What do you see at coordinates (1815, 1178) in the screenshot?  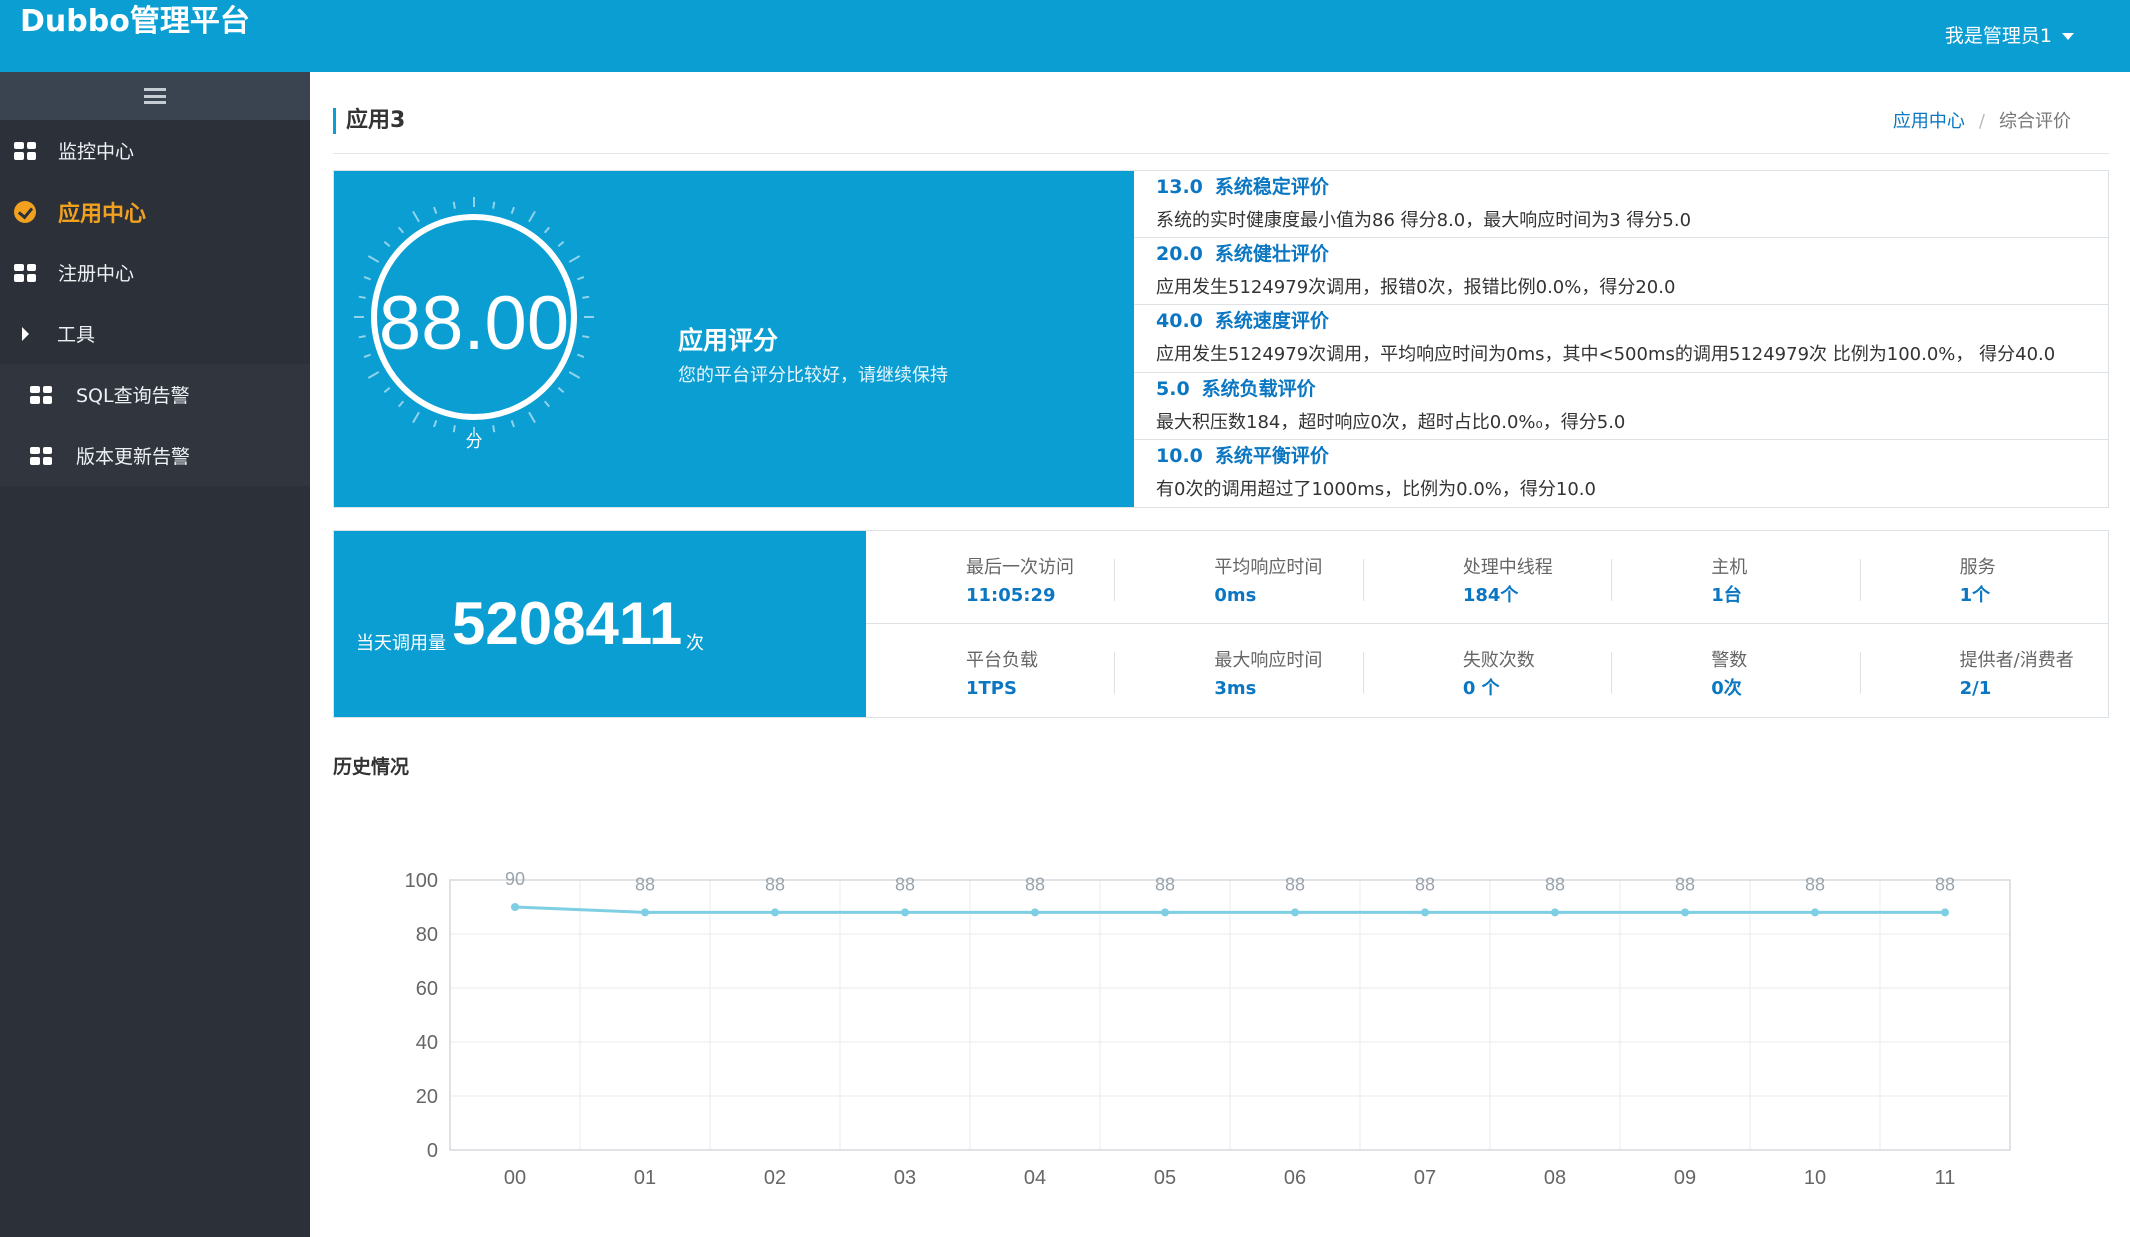 I see `x-tick-label: 10` at bounding box center [1815, 1178].